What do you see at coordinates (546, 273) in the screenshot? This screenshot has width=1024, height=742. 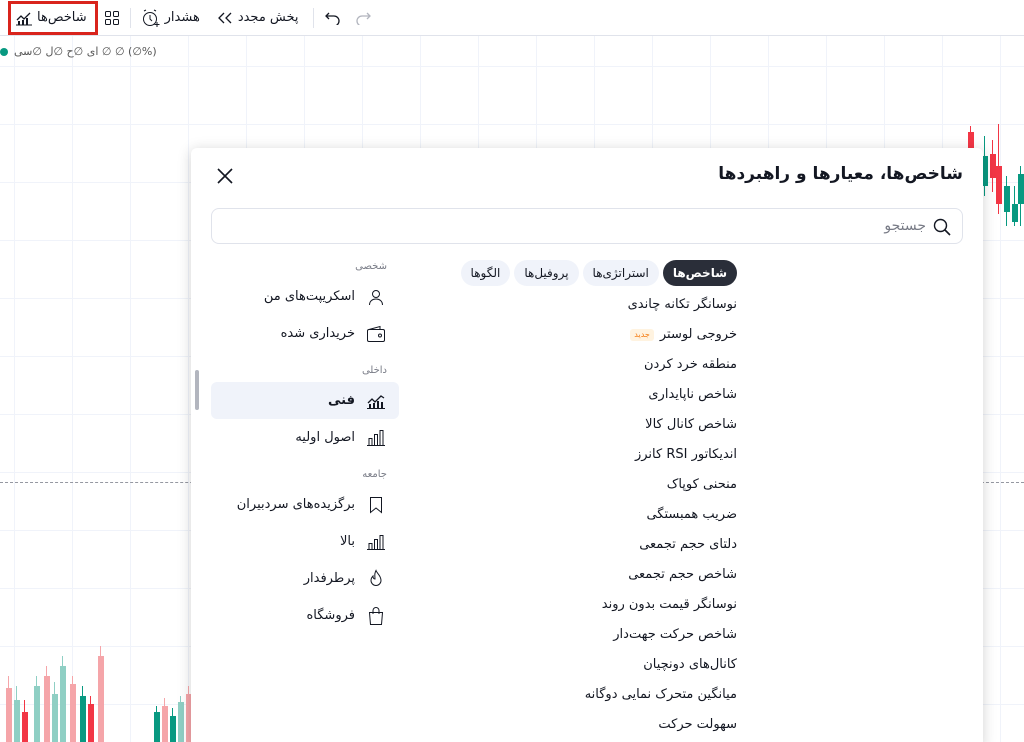 I see `tab-profiles: پروفیل‌ها` at bounding box center [546, 273].